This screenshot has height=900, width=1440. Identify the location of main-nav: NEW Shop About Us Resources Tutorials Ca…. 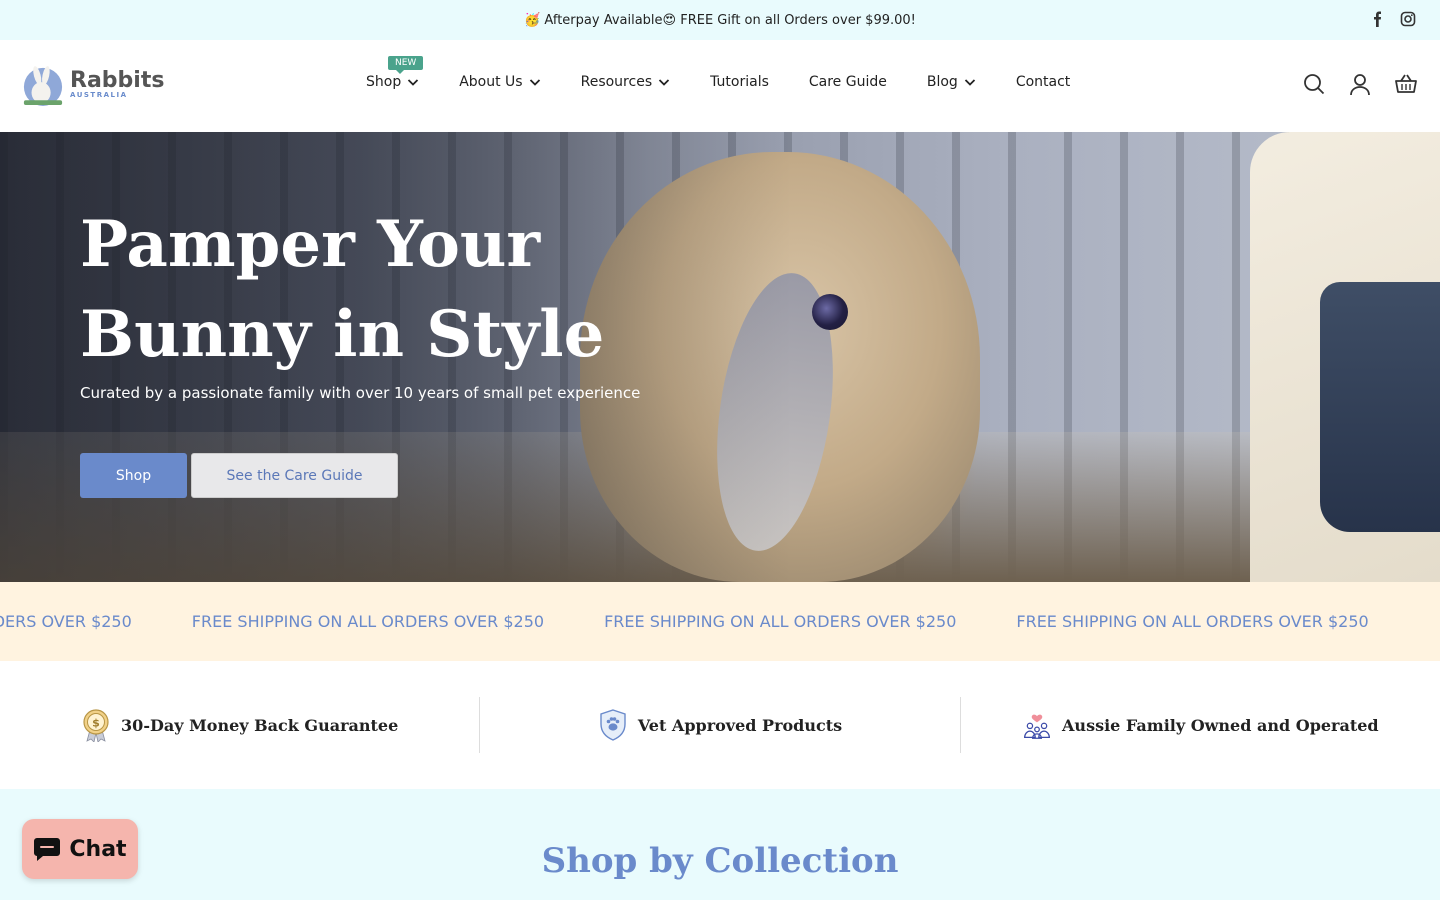
(718, 73).